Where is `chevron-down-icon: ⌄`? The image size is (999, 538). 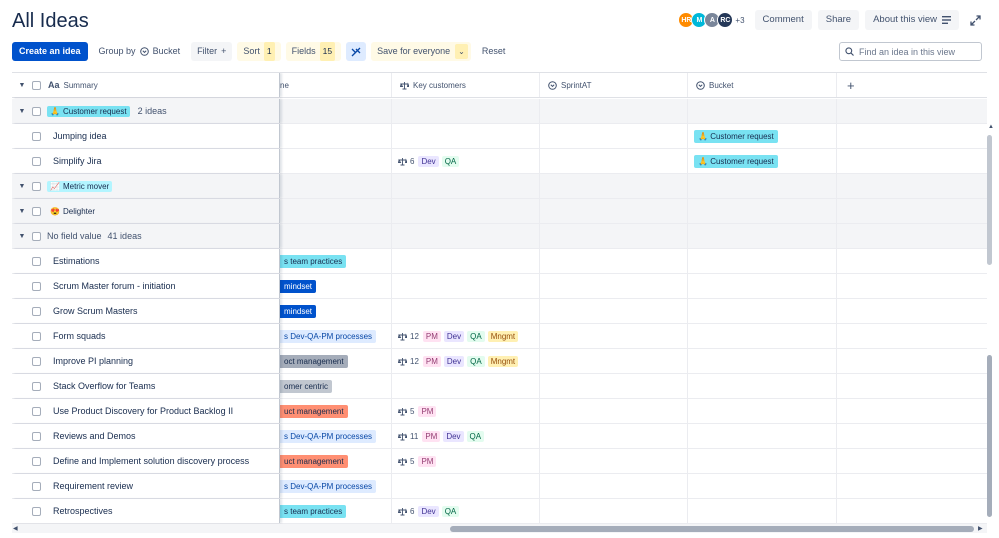 chevron-down-icon: ⌄ is located at coordinates (461, 51).